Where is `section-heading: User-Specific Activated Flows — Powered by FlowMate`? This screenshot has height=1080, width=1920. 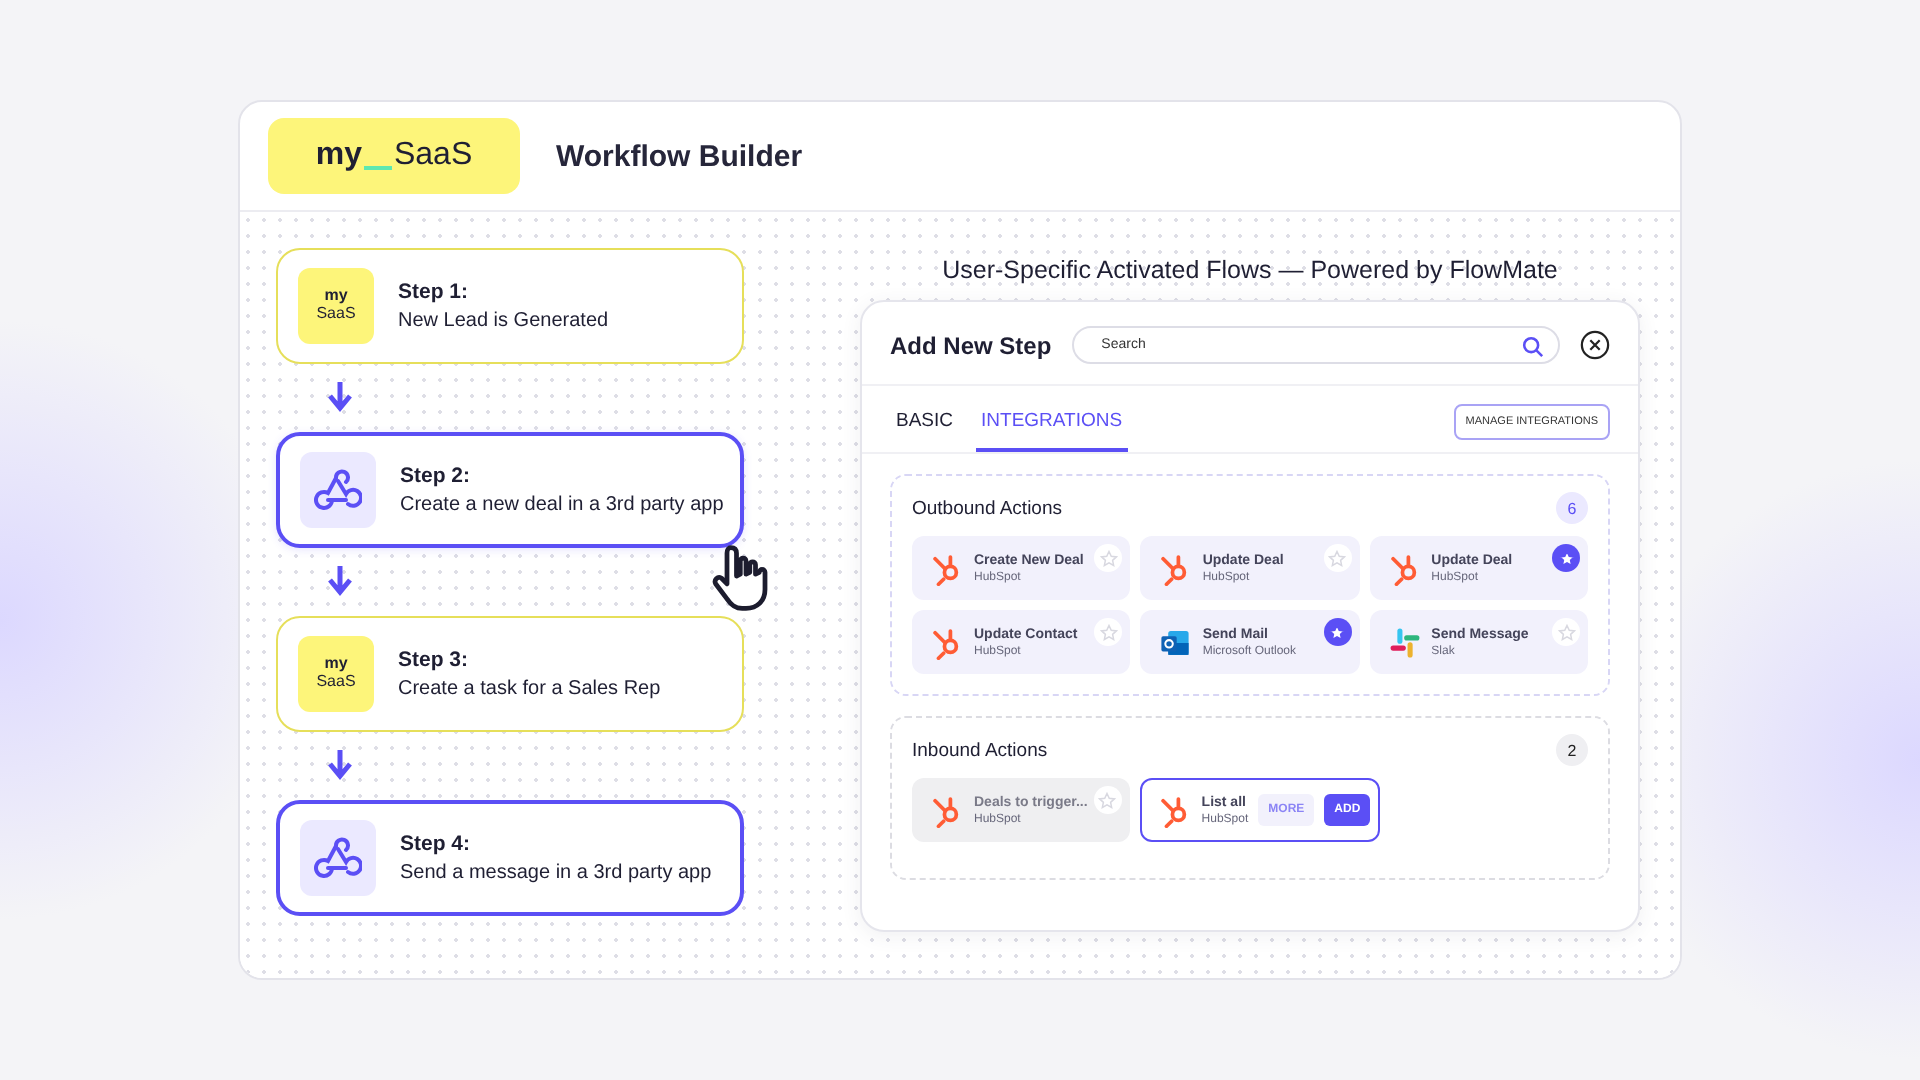 section-heading: User-Specific Activated Flows — Powered by FlowMate is located at coordinates (1250, 270).